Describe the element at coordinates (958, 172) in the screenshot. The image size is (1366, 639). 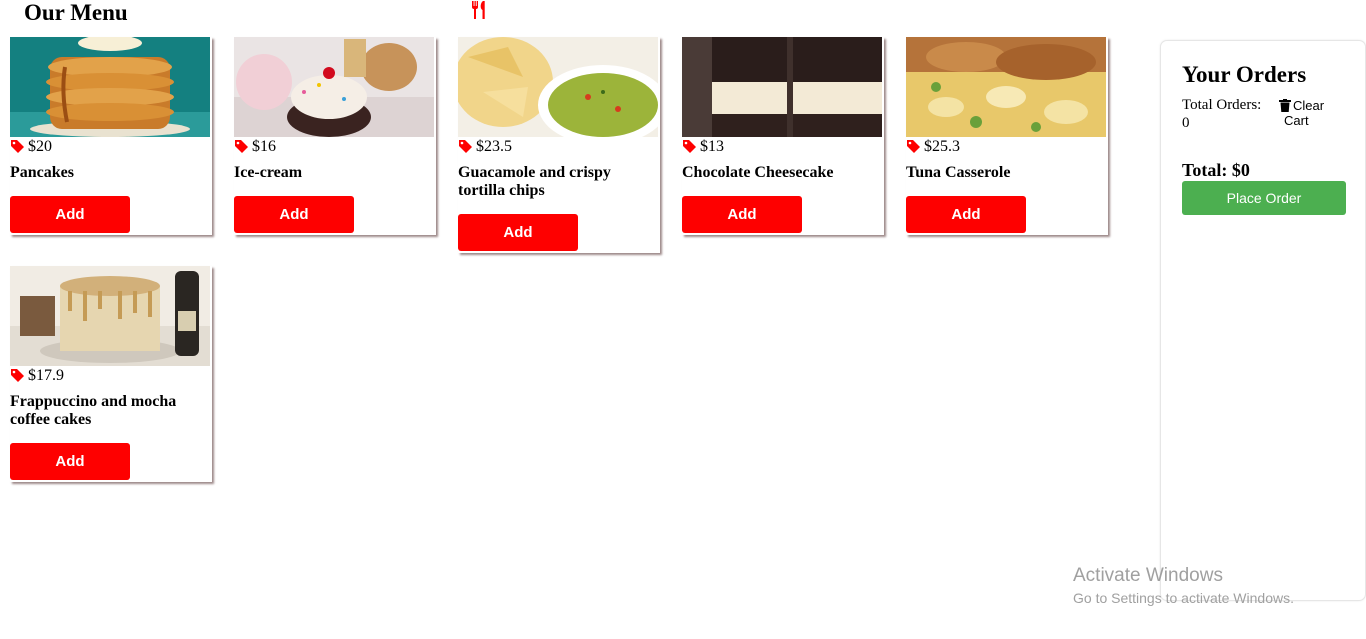
I see `item-name: Tuna Casserole` at that location.